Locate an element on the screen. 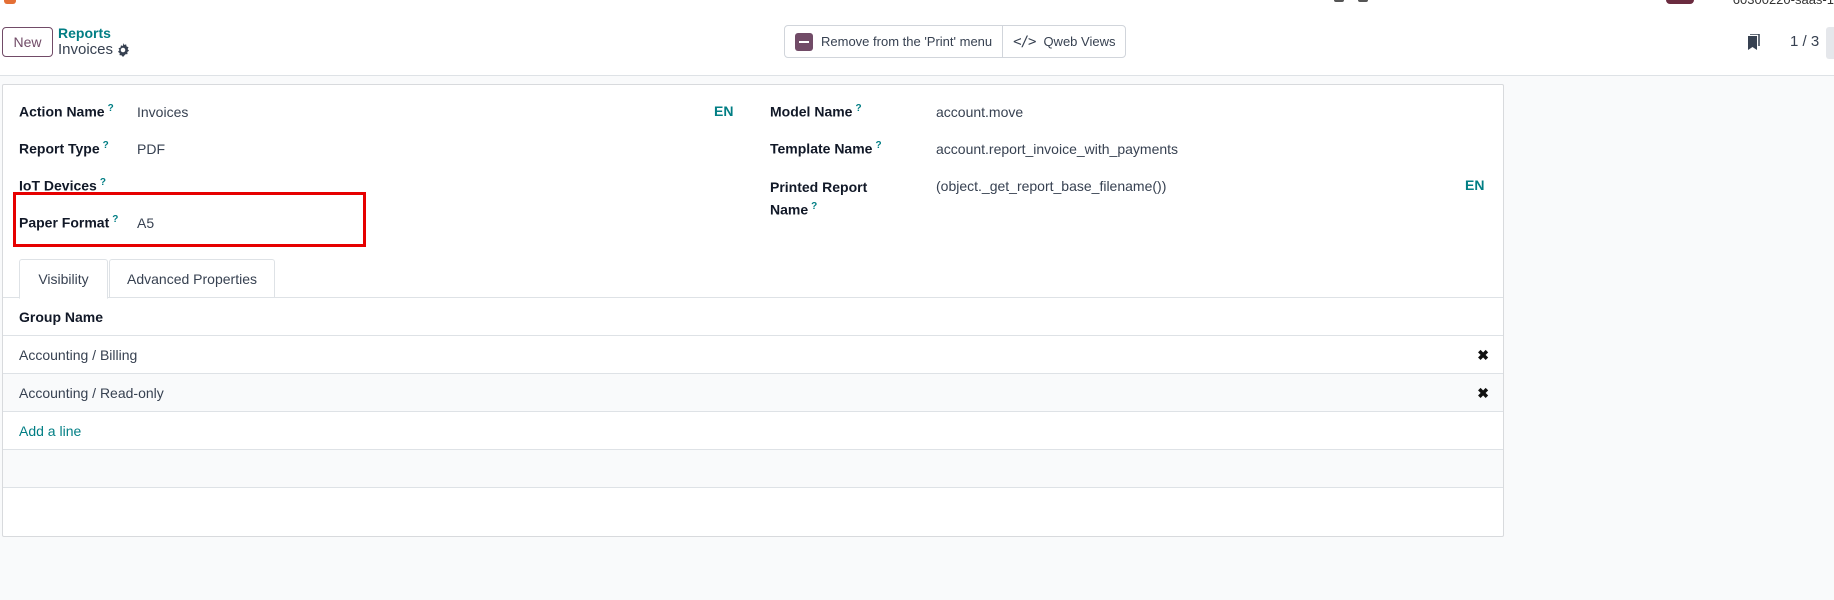  printed-report-name-field: (object._get_report_base_filename()) is located at coordinates (1051, 186).